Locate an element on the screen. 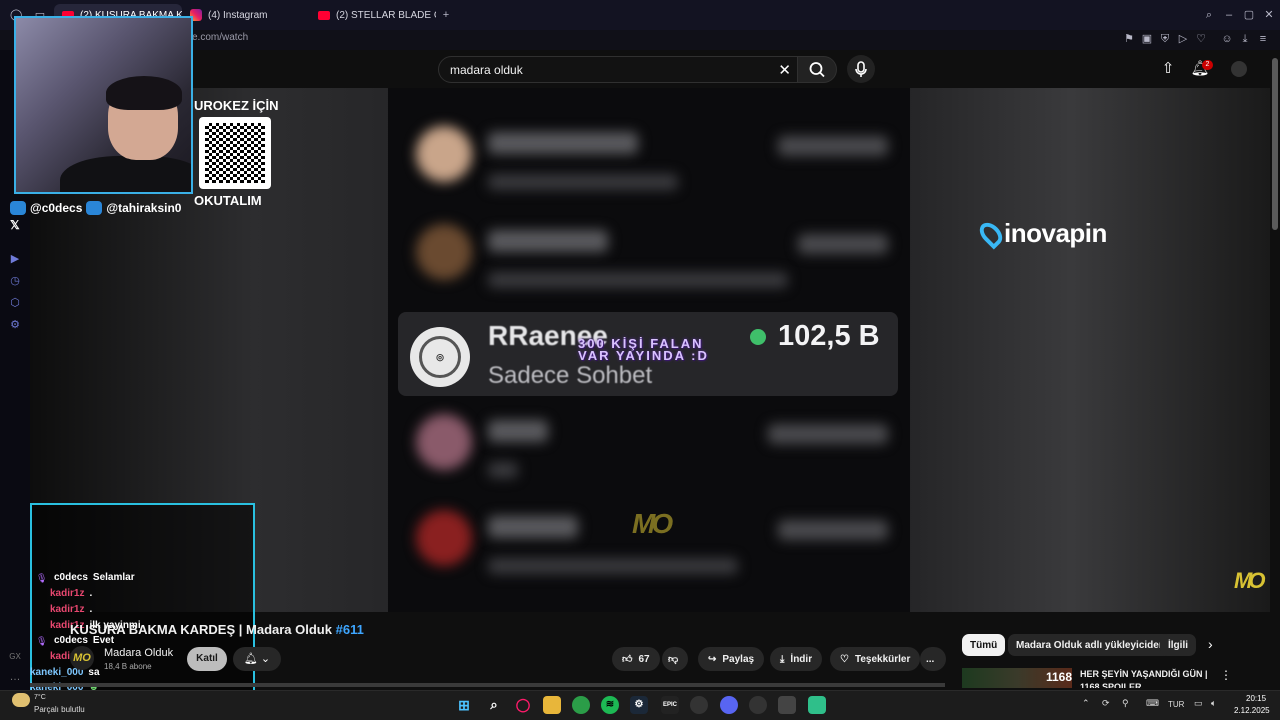  sponsor-name: inovapin is located at coordinates (1055, 233).